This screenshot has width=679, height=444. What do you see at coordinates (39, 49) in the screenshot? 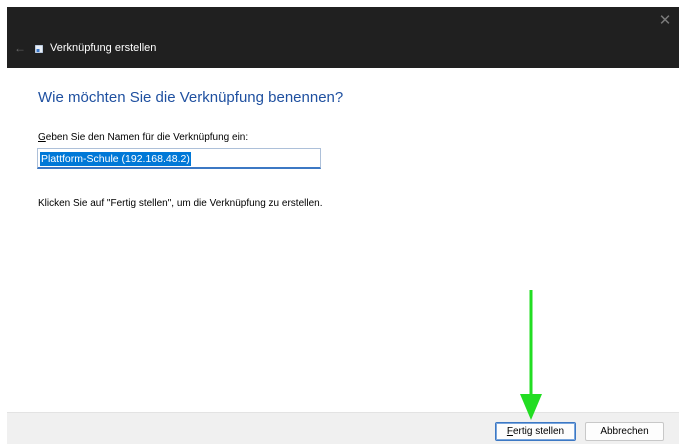
I see `shortcut-icon` at bounding box center [39, 49].